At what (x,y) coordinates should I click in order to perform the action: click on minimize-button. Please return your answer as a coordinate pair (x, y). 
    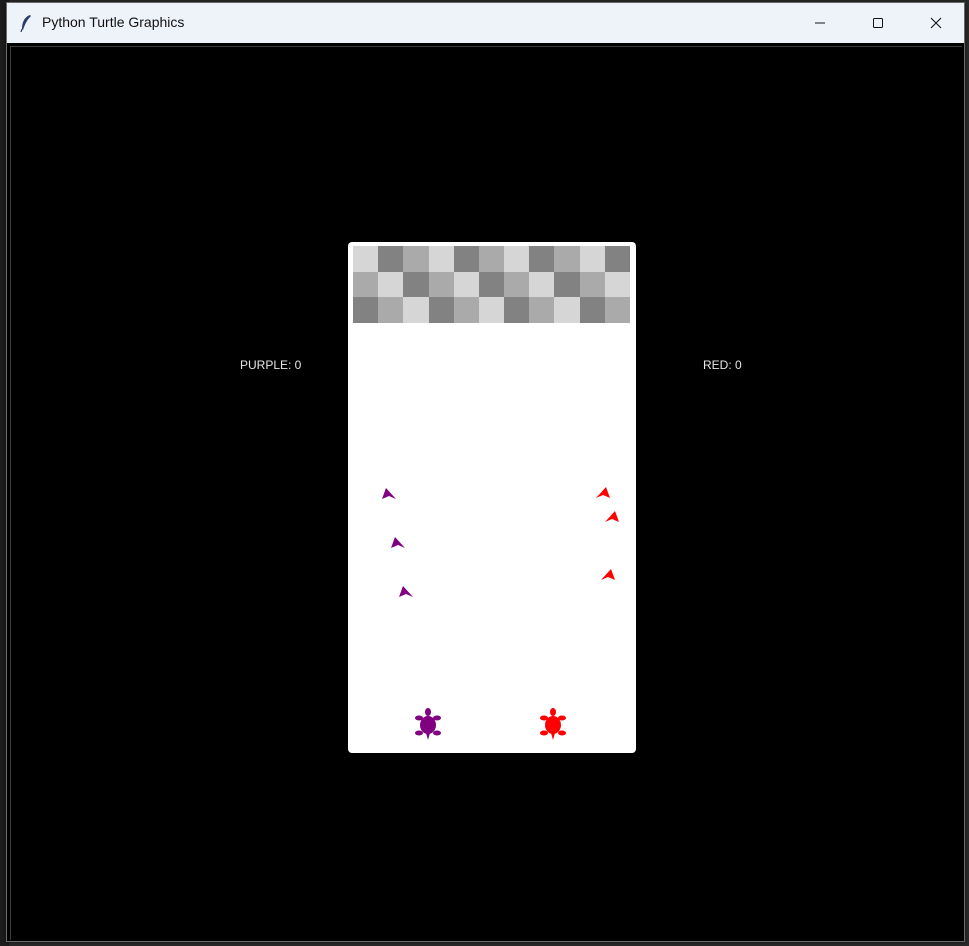
    Looking at the image, I should click on (820, 23).